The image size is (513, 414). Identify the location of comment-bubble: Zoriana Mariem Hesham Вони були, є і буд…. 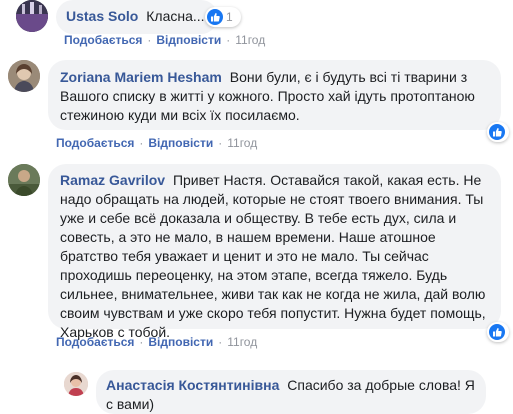
(274, 95).